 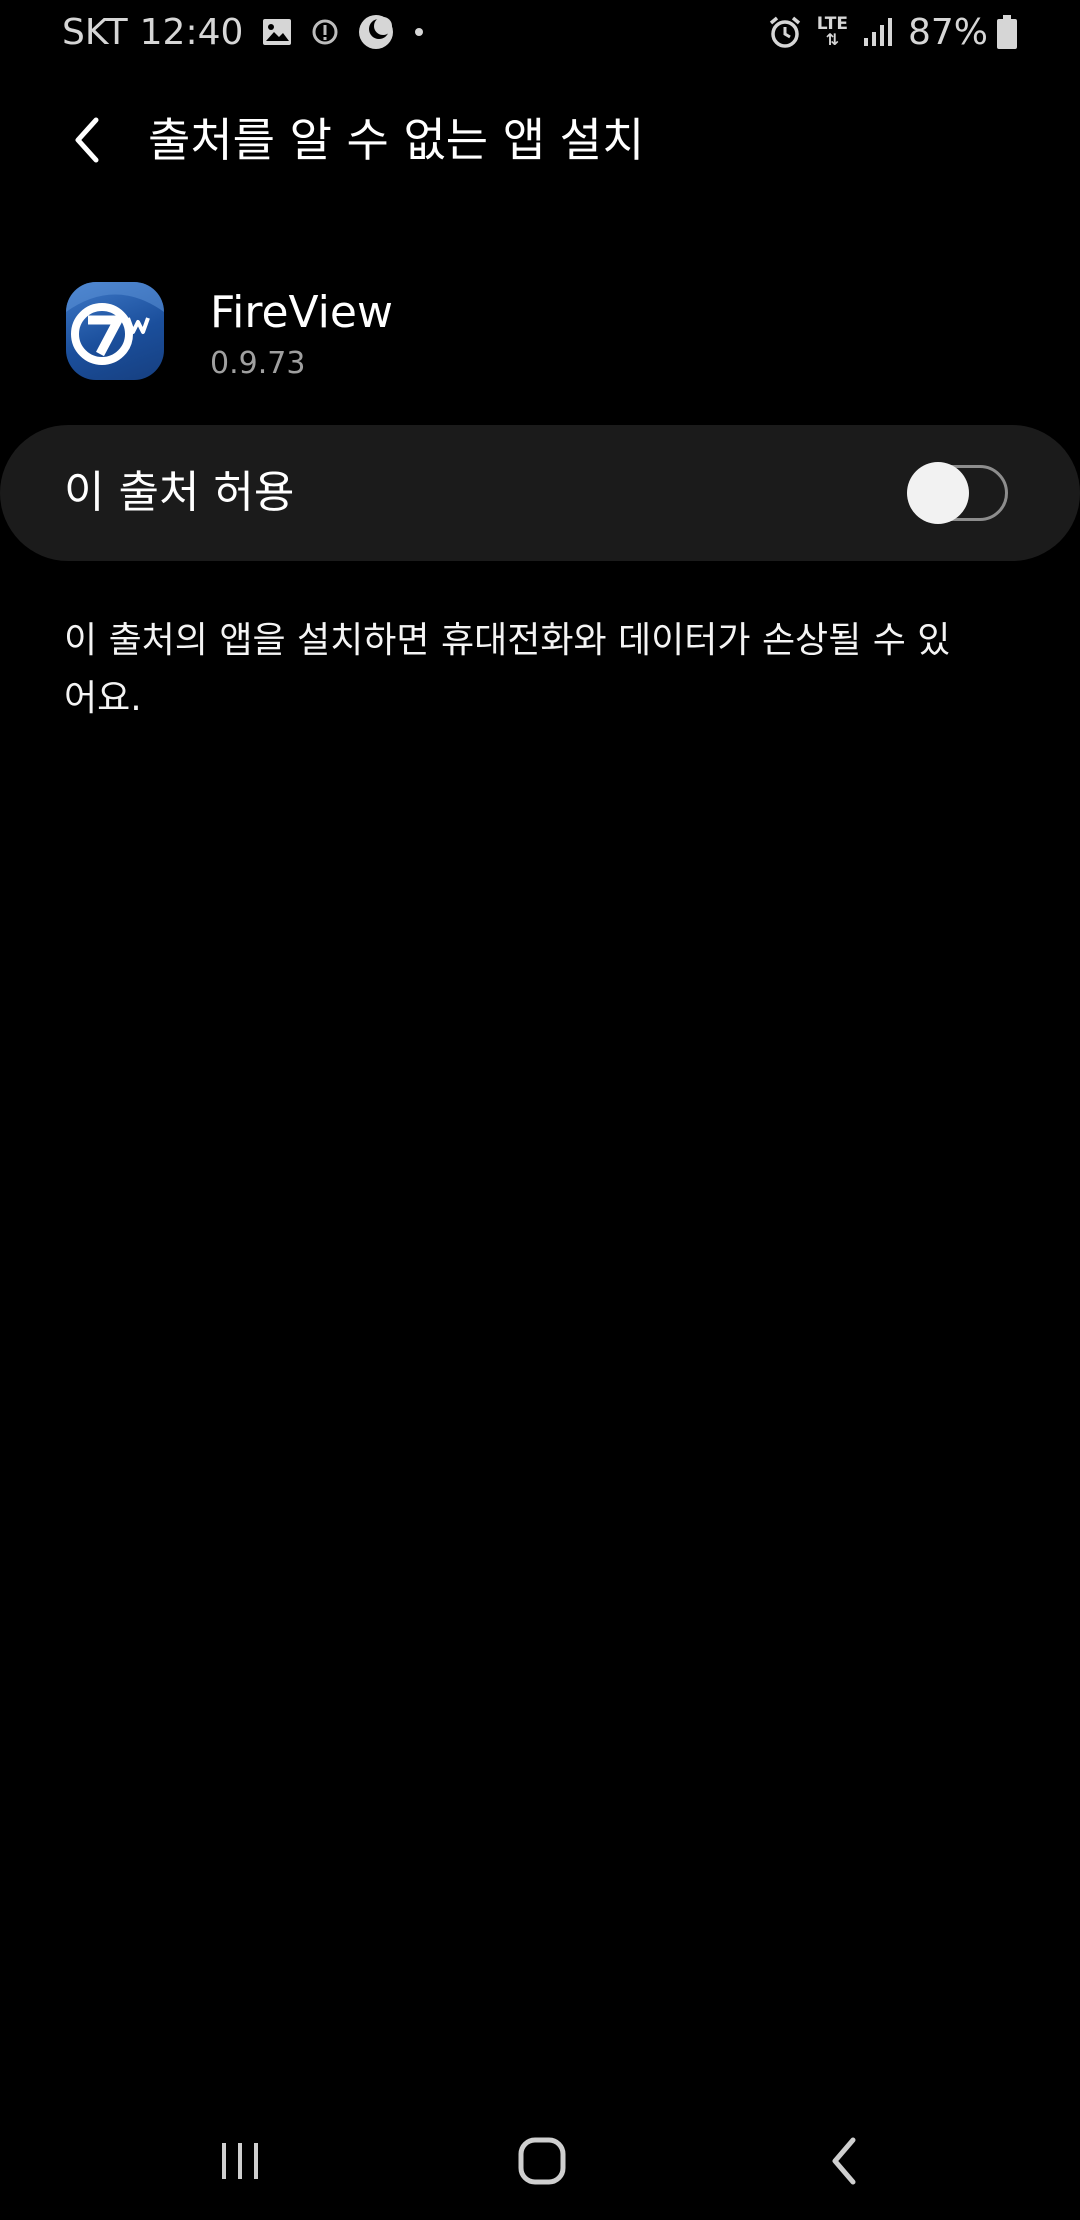 What do you see at coordinates (301, 312) in the screenshot?
I see `app-name: FireView` at bounding box center [301, 312].